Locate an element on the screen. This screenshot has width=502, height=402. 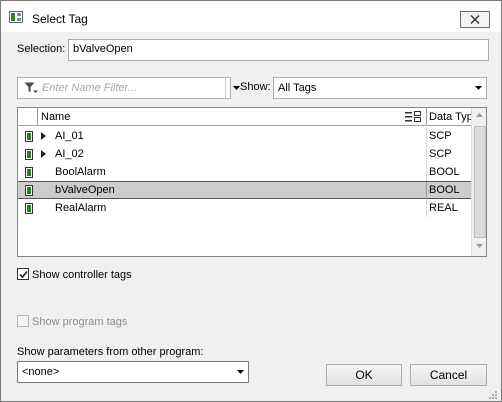
ok-button: OK is located at coordinates (364, 375).